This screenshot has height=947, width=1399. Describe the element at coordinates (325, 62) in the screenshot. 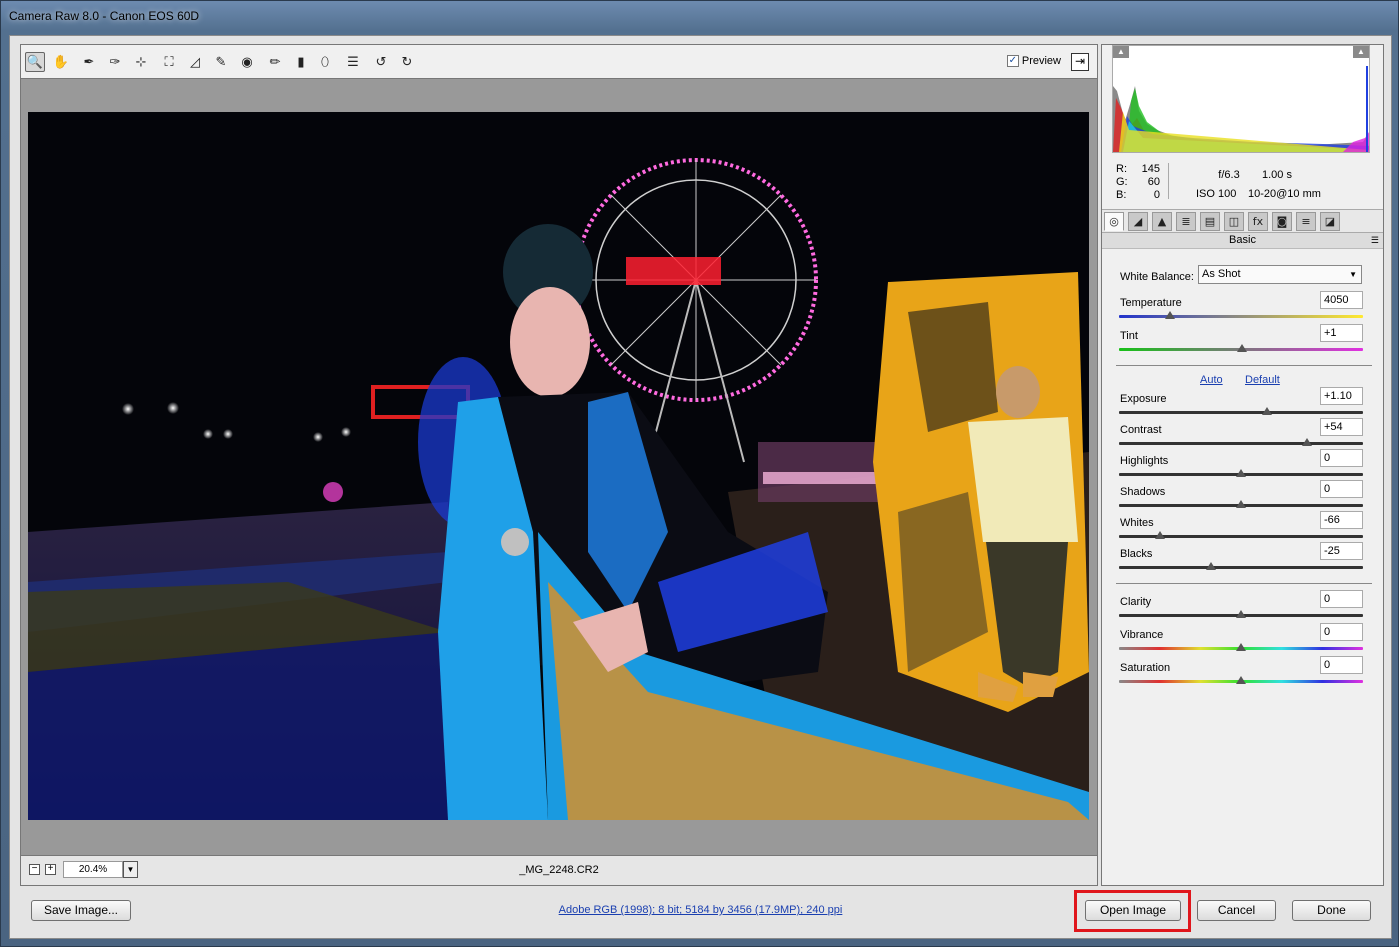

I see `radial-filter-icon: ⬯` at that location.